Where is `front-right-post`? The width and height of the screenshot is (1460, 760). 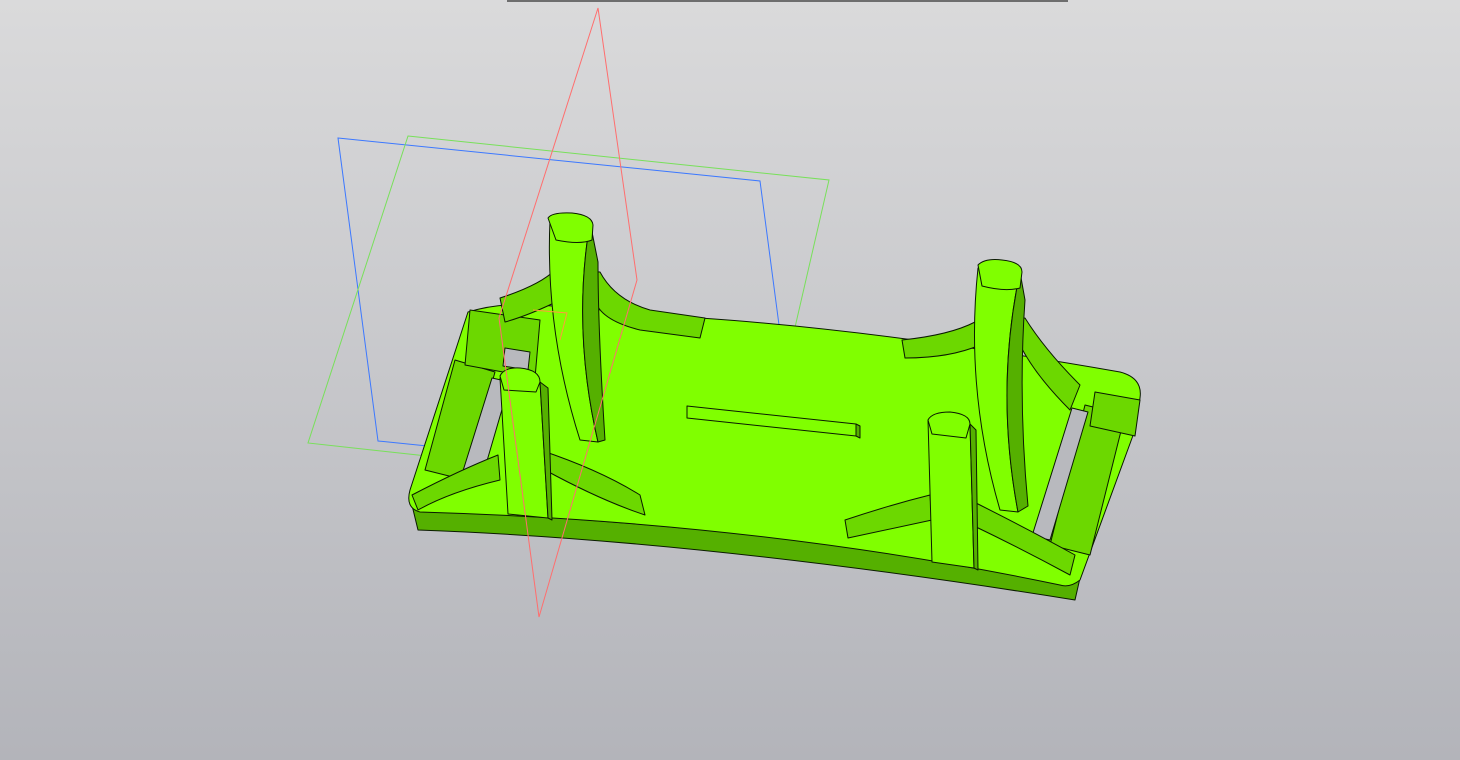 front-right-post is located at coordinates (951, 494).